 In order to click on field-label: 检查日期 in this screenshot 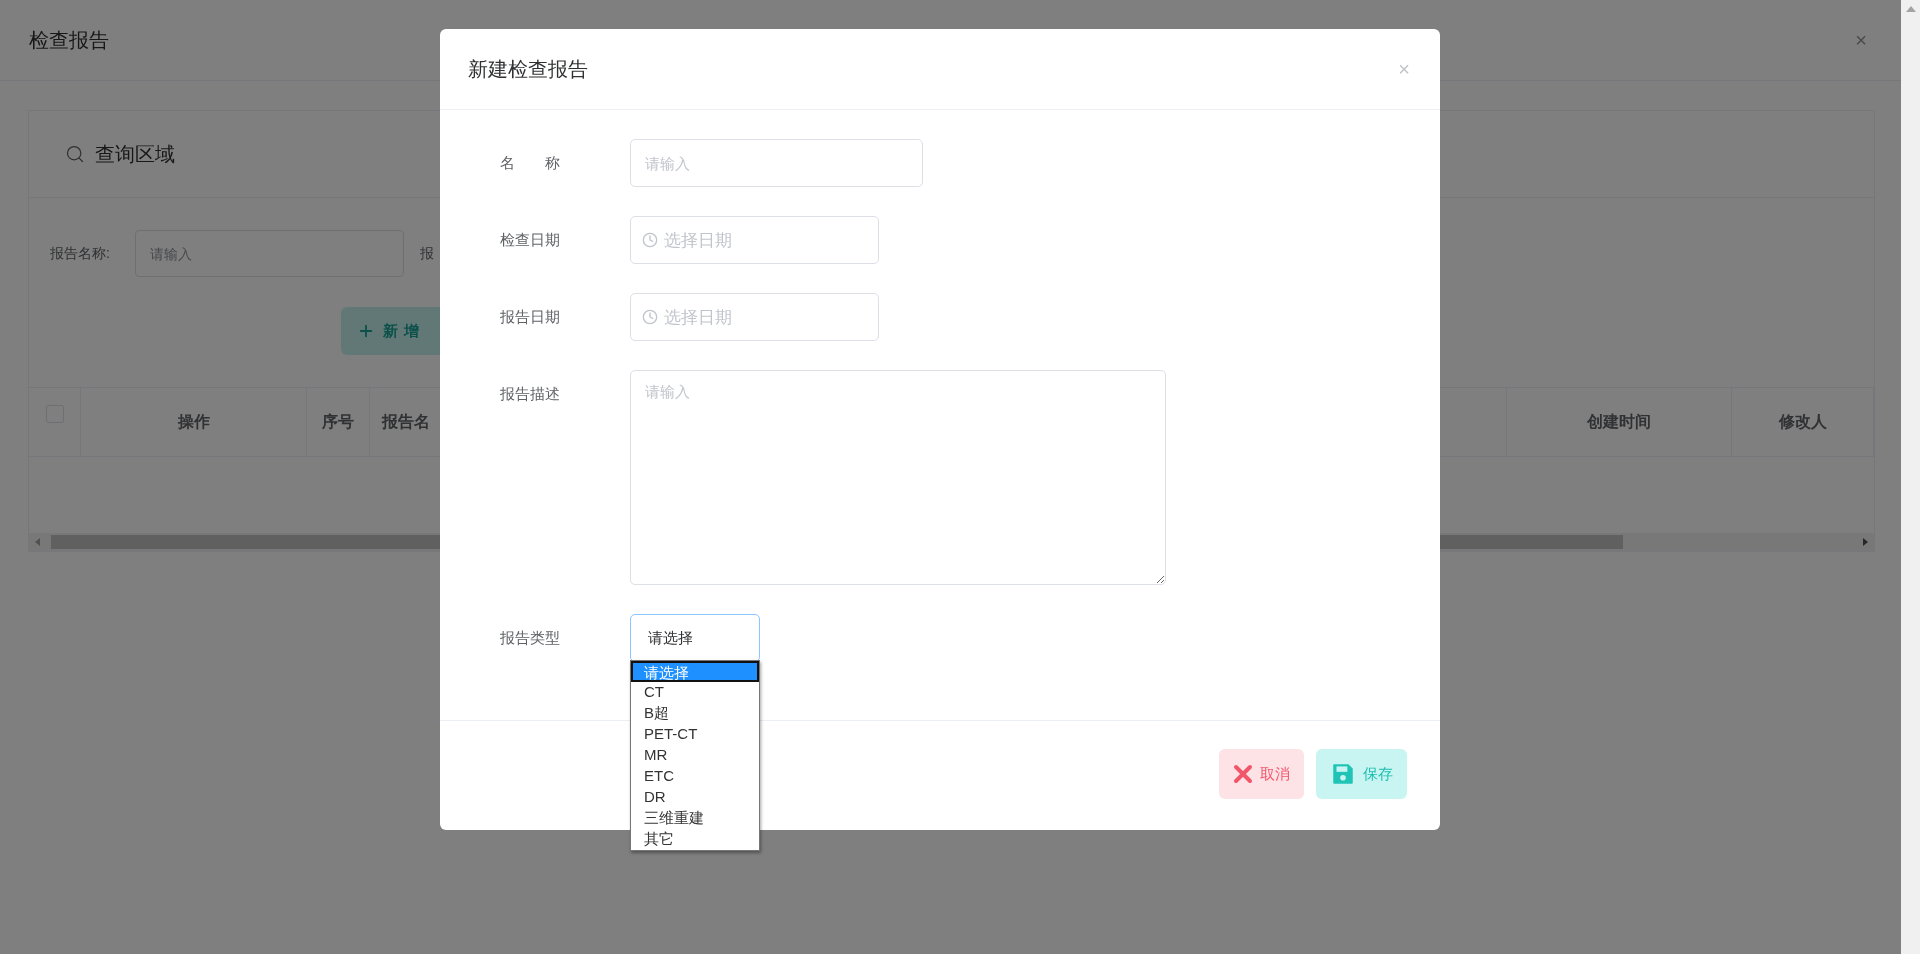, I will do `click(530, 240)`.